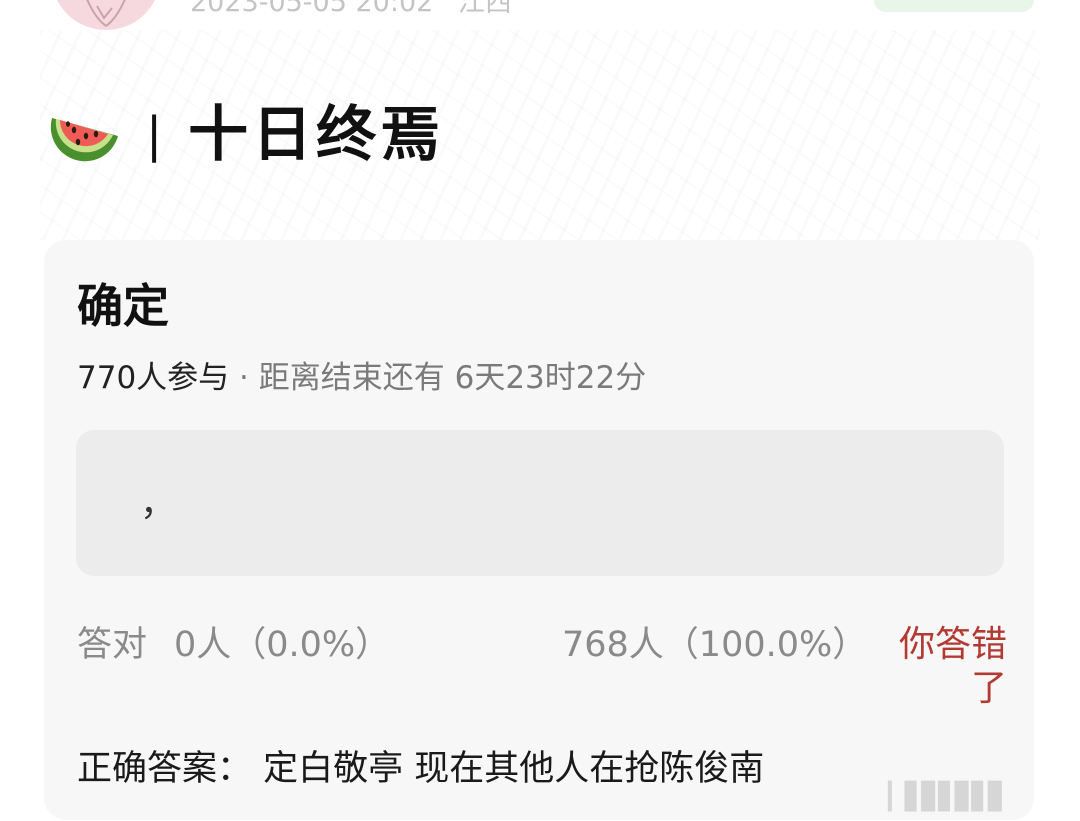 The height and width of the screenshot is (821, 1080). What do you see at coordinates (452, 378) in the screenshot?
I see `time-remaining: 距离结束还有 6天23时22分` at bounding box center [452, 378].